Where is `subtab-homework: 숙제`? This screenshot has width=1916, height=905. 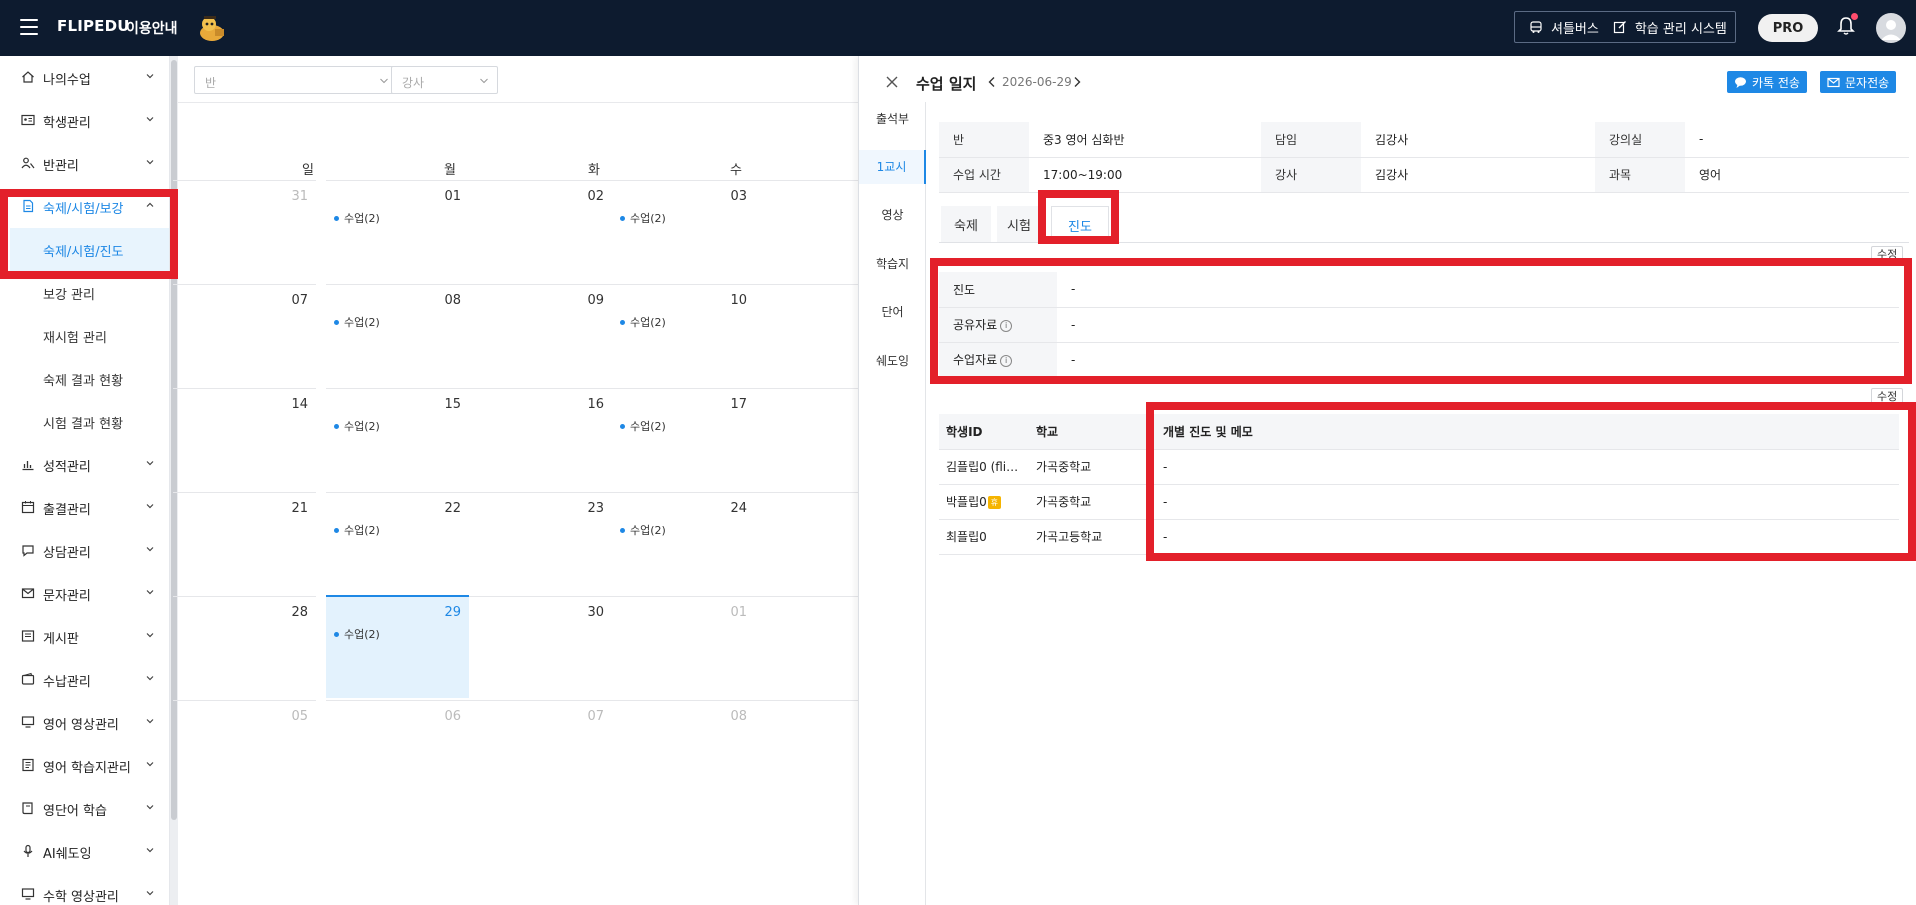 subtab-homework: 숙제 is located at coordinates (966, 224).